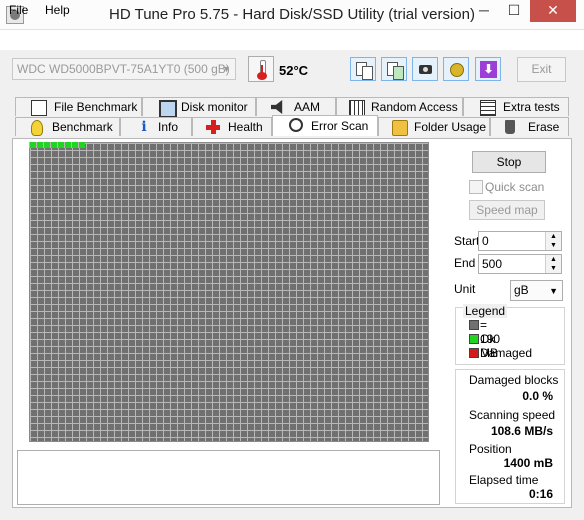 This screenshot has width=584, height=520. I want to click on save-button: ⬇, so click(488, 69).